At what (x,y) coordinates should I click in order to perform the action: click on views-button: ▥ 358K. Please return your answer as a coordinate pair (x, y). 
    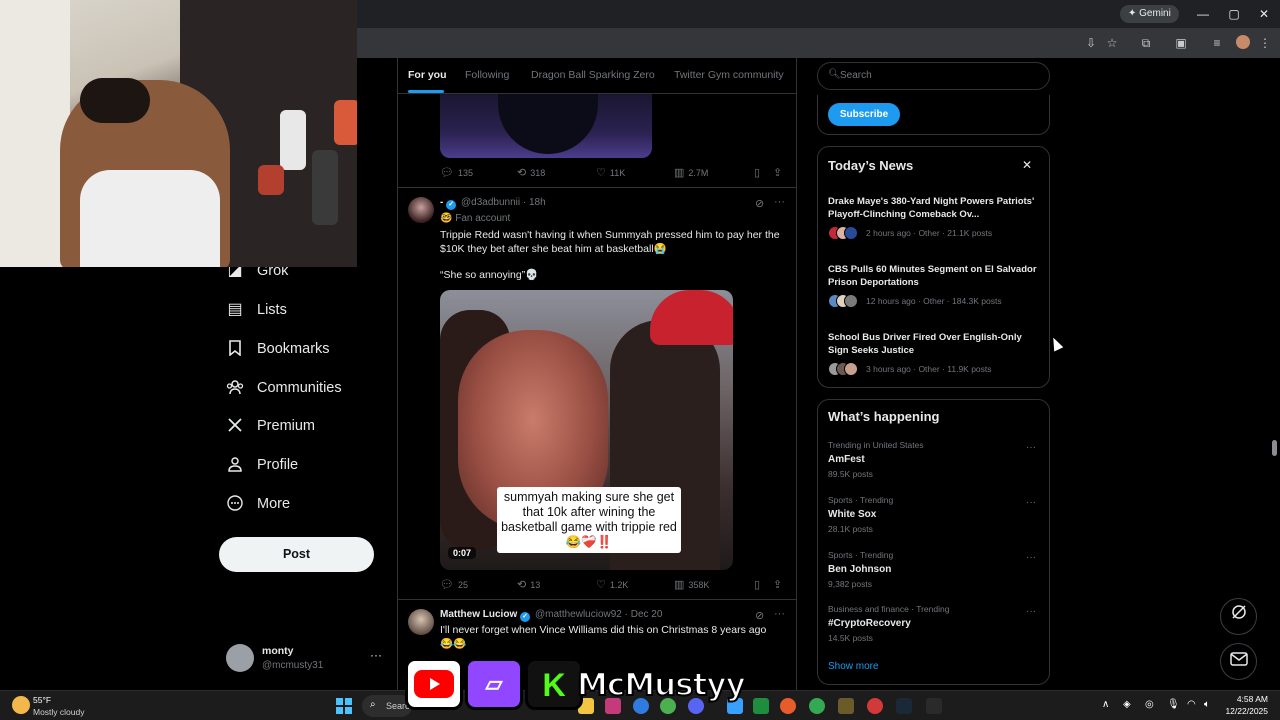
    Looking at the image, I should click on (691, 584).